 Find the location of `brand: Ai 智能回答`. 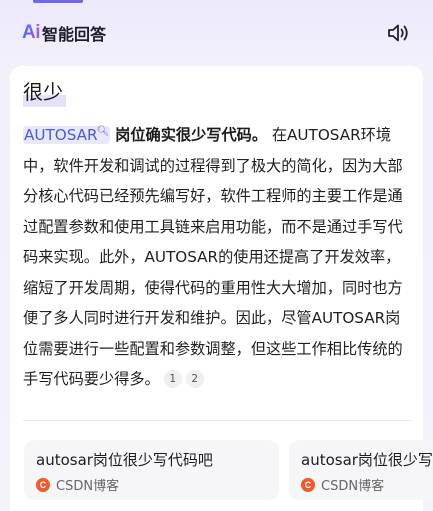

brand: Ai 智能回答 is located at coordinates (64, 33).